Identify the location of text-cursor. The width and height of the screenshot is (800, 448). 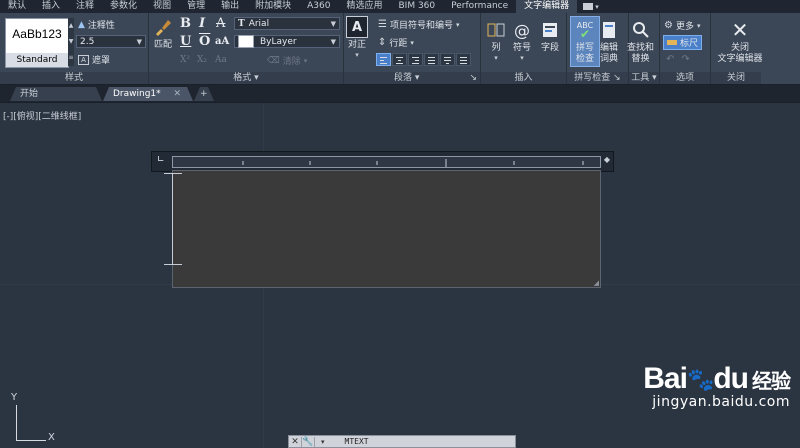
(172, 219).